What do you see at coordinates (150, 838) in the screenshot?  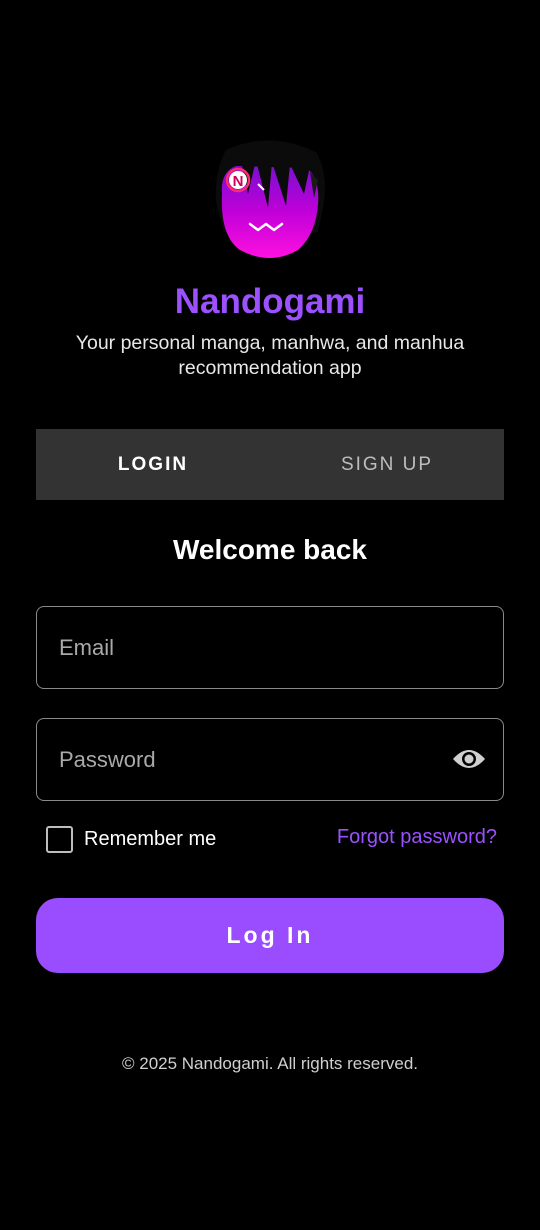 I see `remember-me-label: Remember me` at bounding box center [150, 838].